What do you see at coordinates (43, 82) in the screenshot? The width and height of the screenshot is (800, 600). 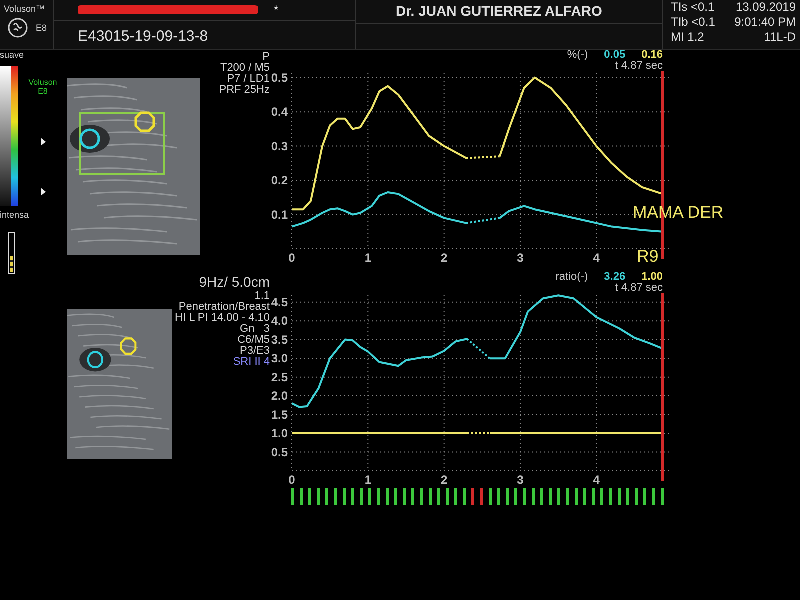 I see `brand-label: Voluson` at bounding box center [43, 82].